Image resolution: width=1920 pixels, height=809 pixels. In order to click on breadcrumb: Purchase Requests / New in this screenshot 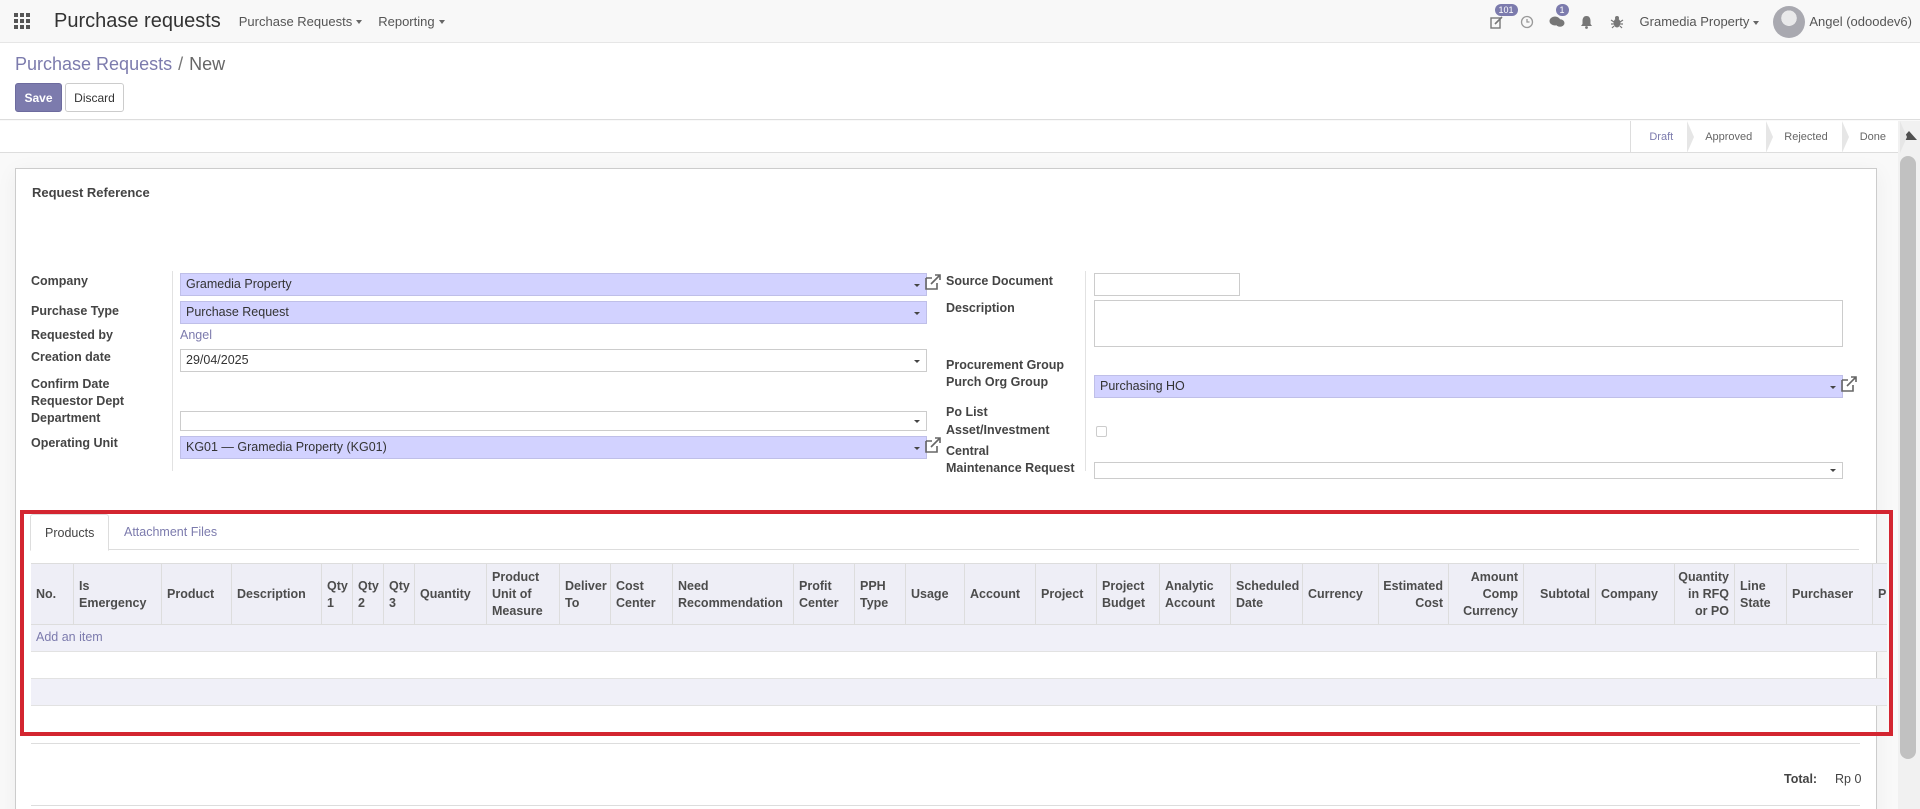, I will do `click(120, 64)`.